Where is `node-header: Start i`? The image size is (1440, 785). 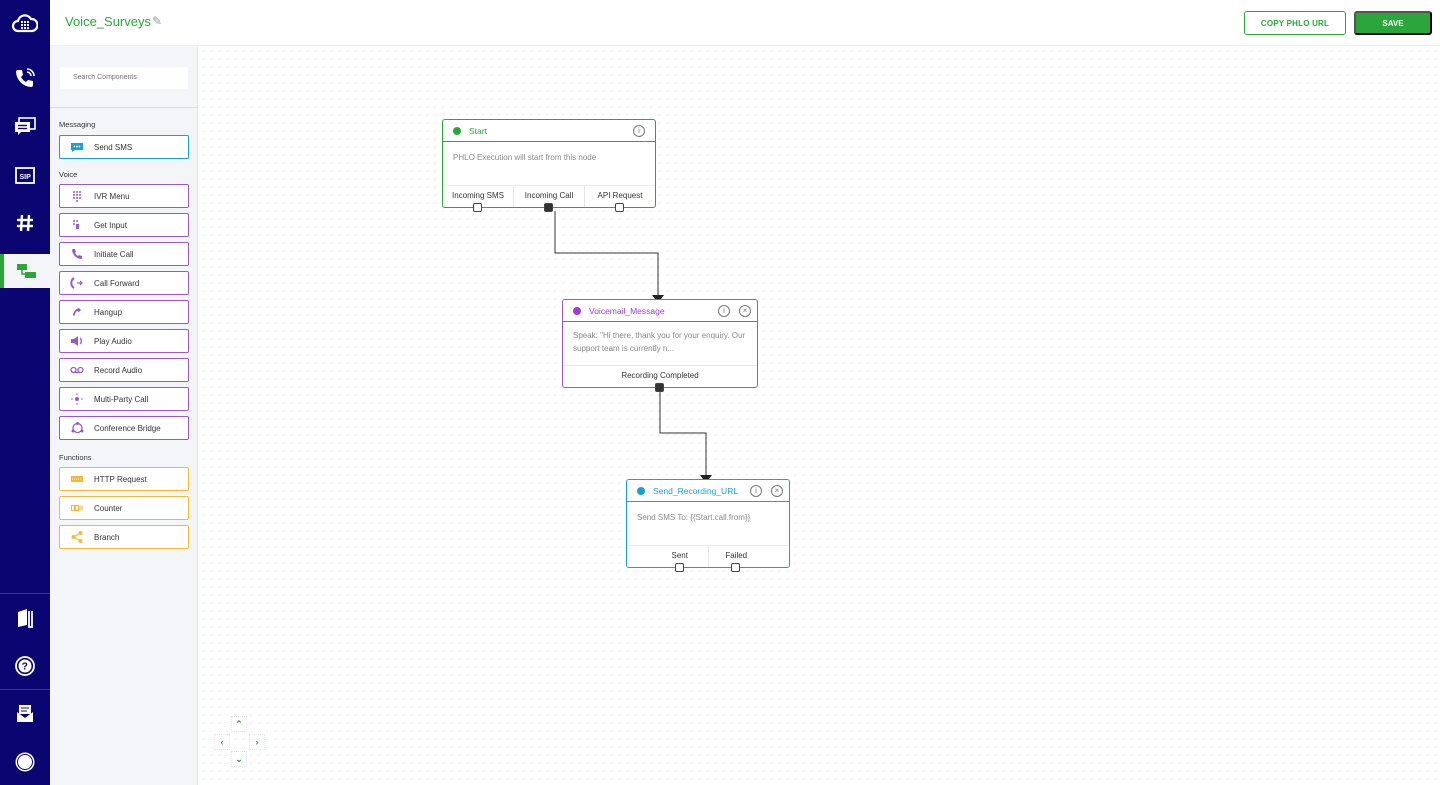 node-header: Start i is located at coordinates (549, 131).